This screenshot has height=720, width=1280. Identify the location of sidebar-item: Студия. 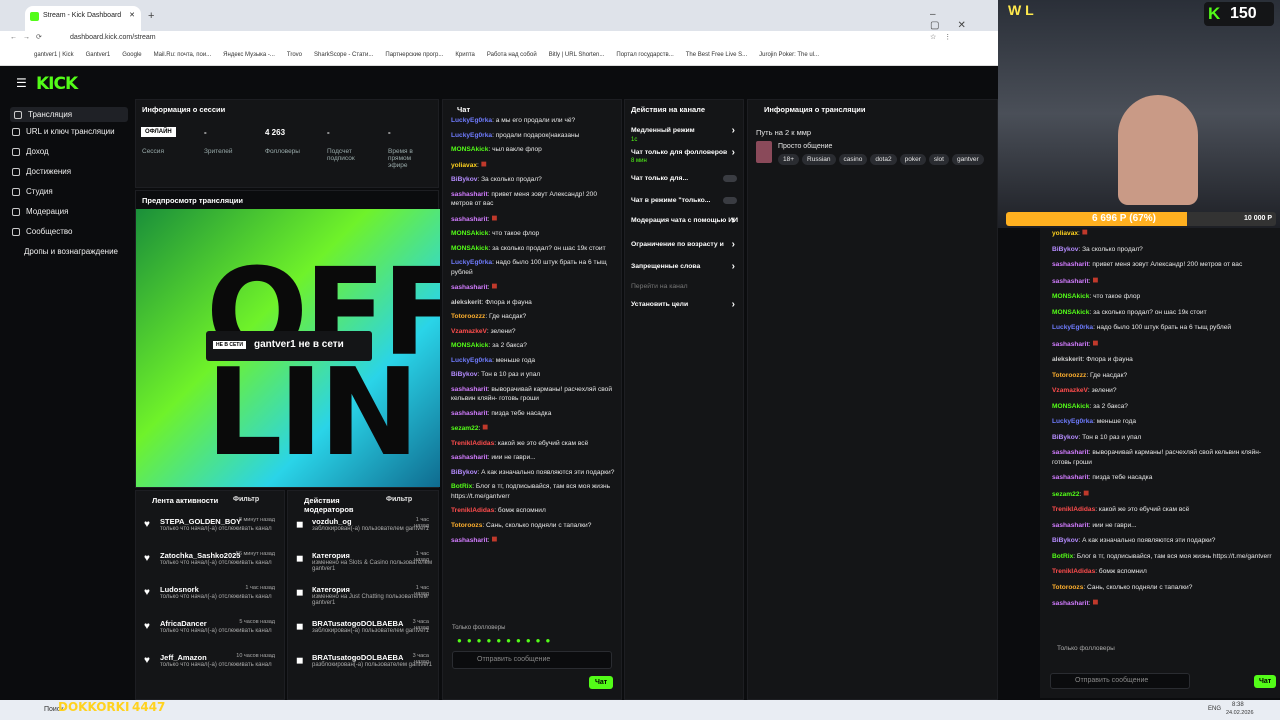
(32, 191).